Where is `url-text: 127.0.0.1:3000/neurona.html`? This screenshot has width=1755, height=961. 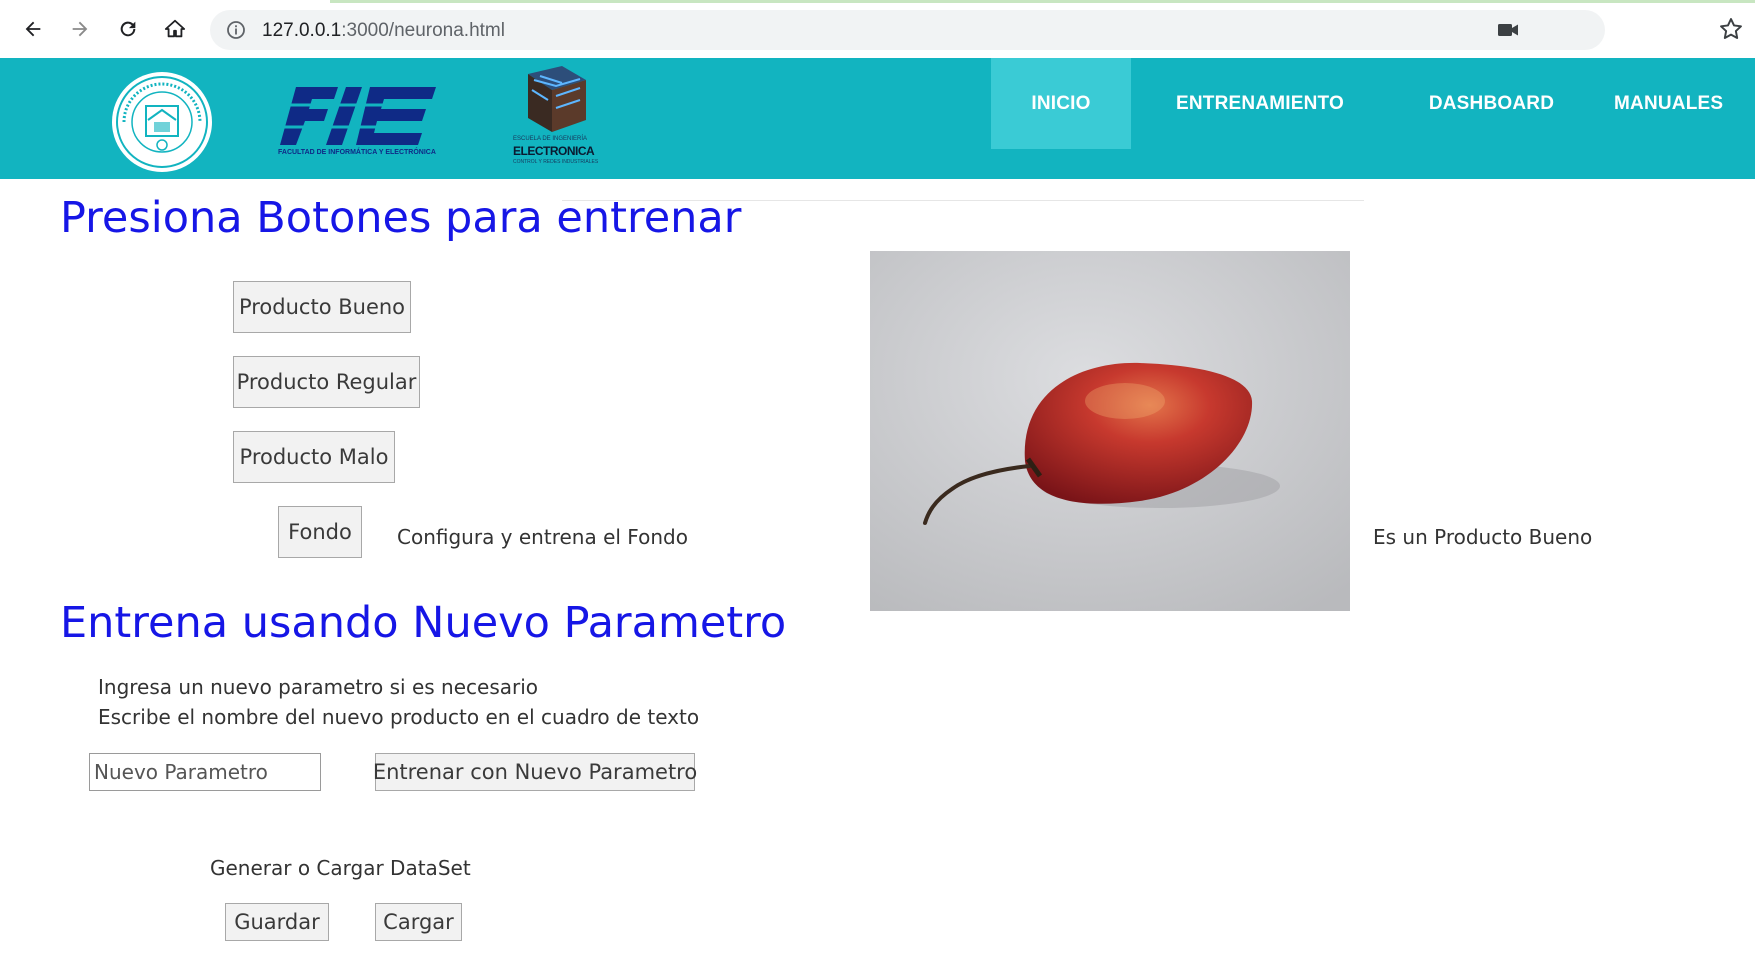 url-text: 127.0.0.1:3000/neurona.html is located at coordinates (383, 31).